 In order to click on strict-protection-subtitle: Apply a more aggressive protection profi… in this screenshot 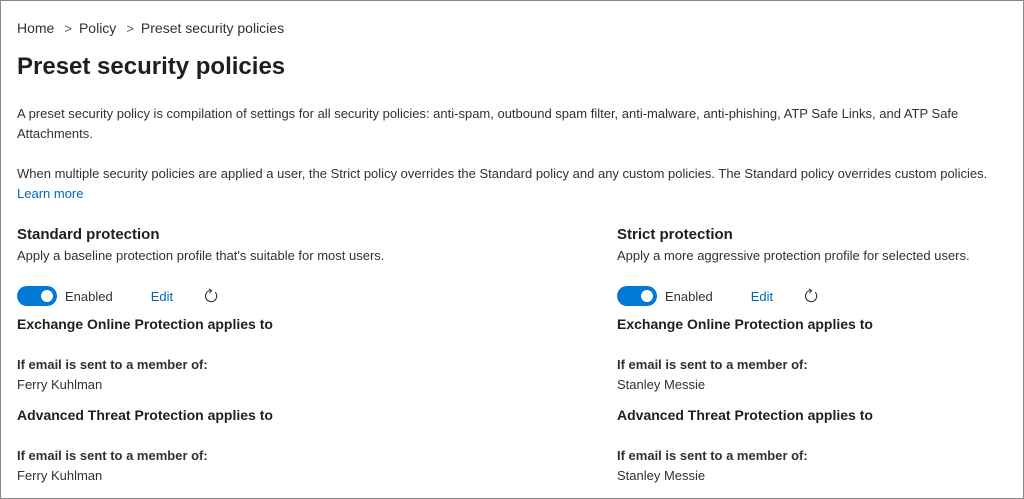, I will do `click(793, 255)`.